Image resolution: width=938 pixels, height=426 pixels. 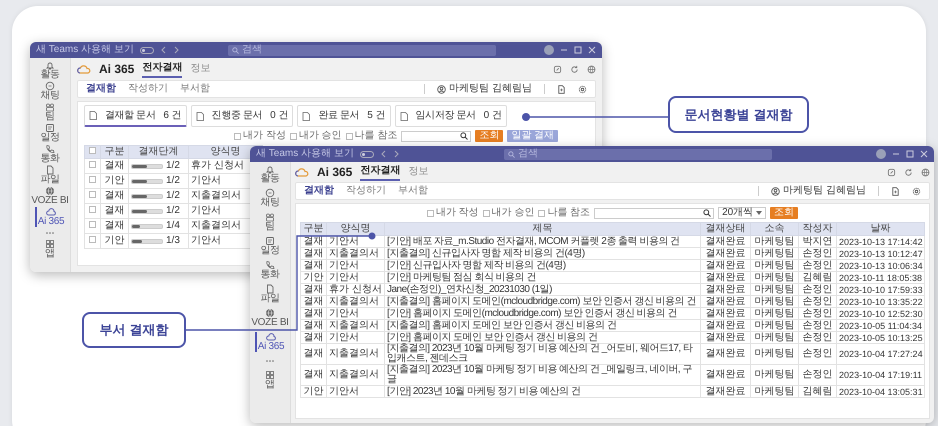 I want to click on table-cell: 기안서, so click(x=355, y=392).